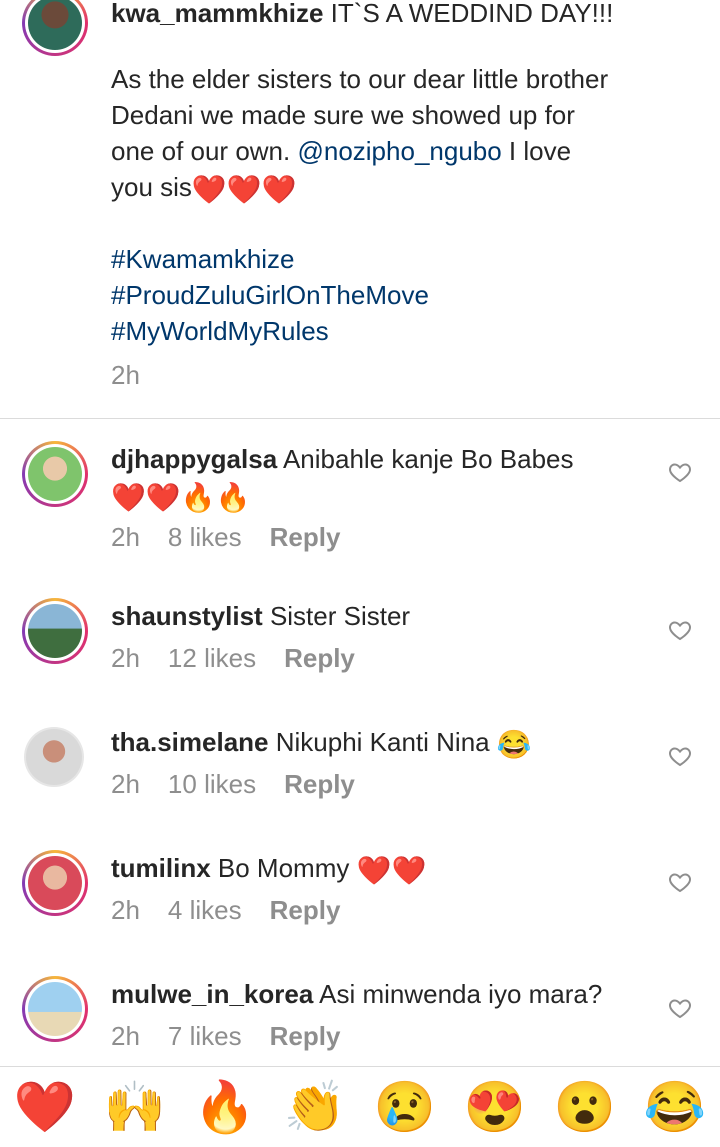 This screenshot has width=720, height=1147. I want to click on hashtag-link: #MyWorldMyRules, so click(406, 331).